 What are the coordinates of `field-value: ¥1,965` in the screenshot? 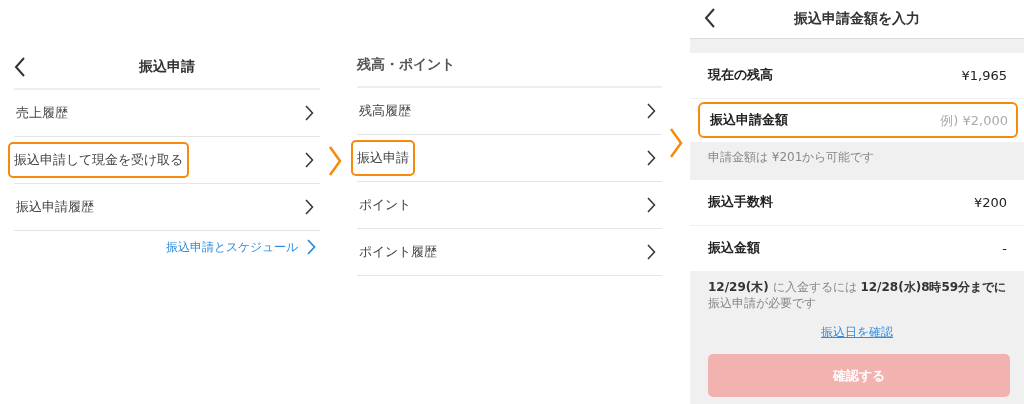 It's located at (984, 75).